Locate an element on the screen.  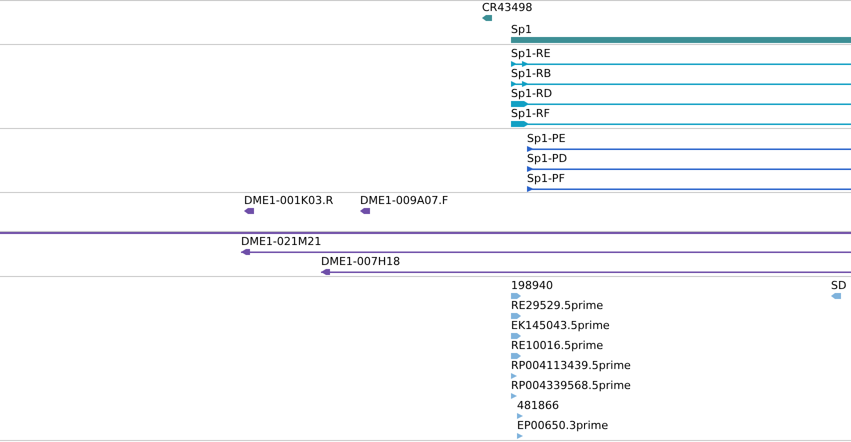
feature-label: RP004113439.5prime is located at coordinates (571, 366).